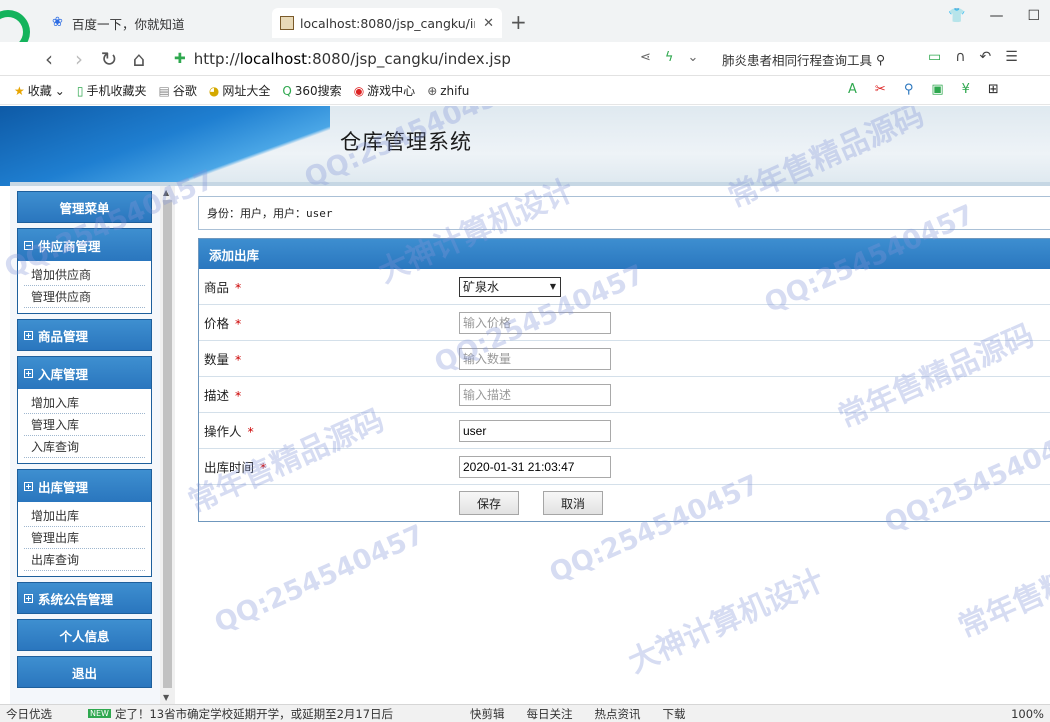  What do you see at coordinates (535, 358) in the screenshot?
I see `quantity-input: 输入数量` at bounding box center [535, 358].